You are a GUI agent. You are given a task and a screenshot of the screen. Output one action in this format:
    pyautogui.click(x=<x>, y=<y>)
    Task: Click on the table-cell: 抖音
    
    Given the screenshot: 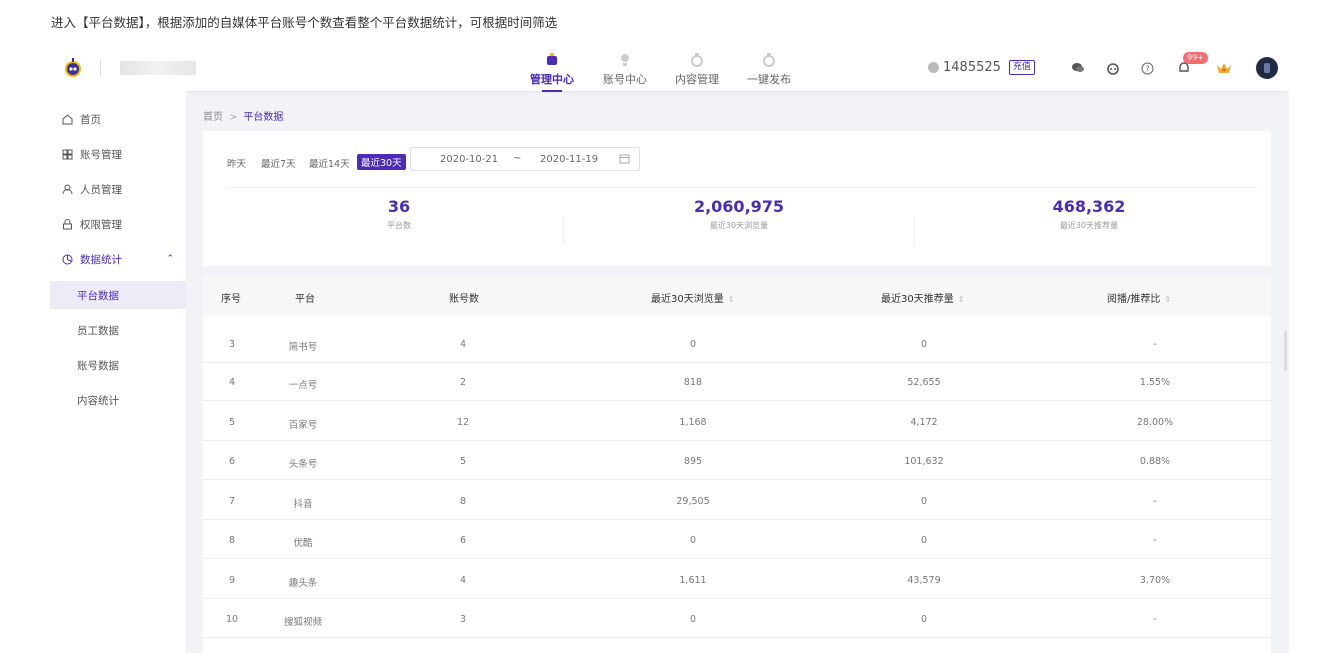 What is the action you would take?
    pyautogui.click(x=303, y=504)
    